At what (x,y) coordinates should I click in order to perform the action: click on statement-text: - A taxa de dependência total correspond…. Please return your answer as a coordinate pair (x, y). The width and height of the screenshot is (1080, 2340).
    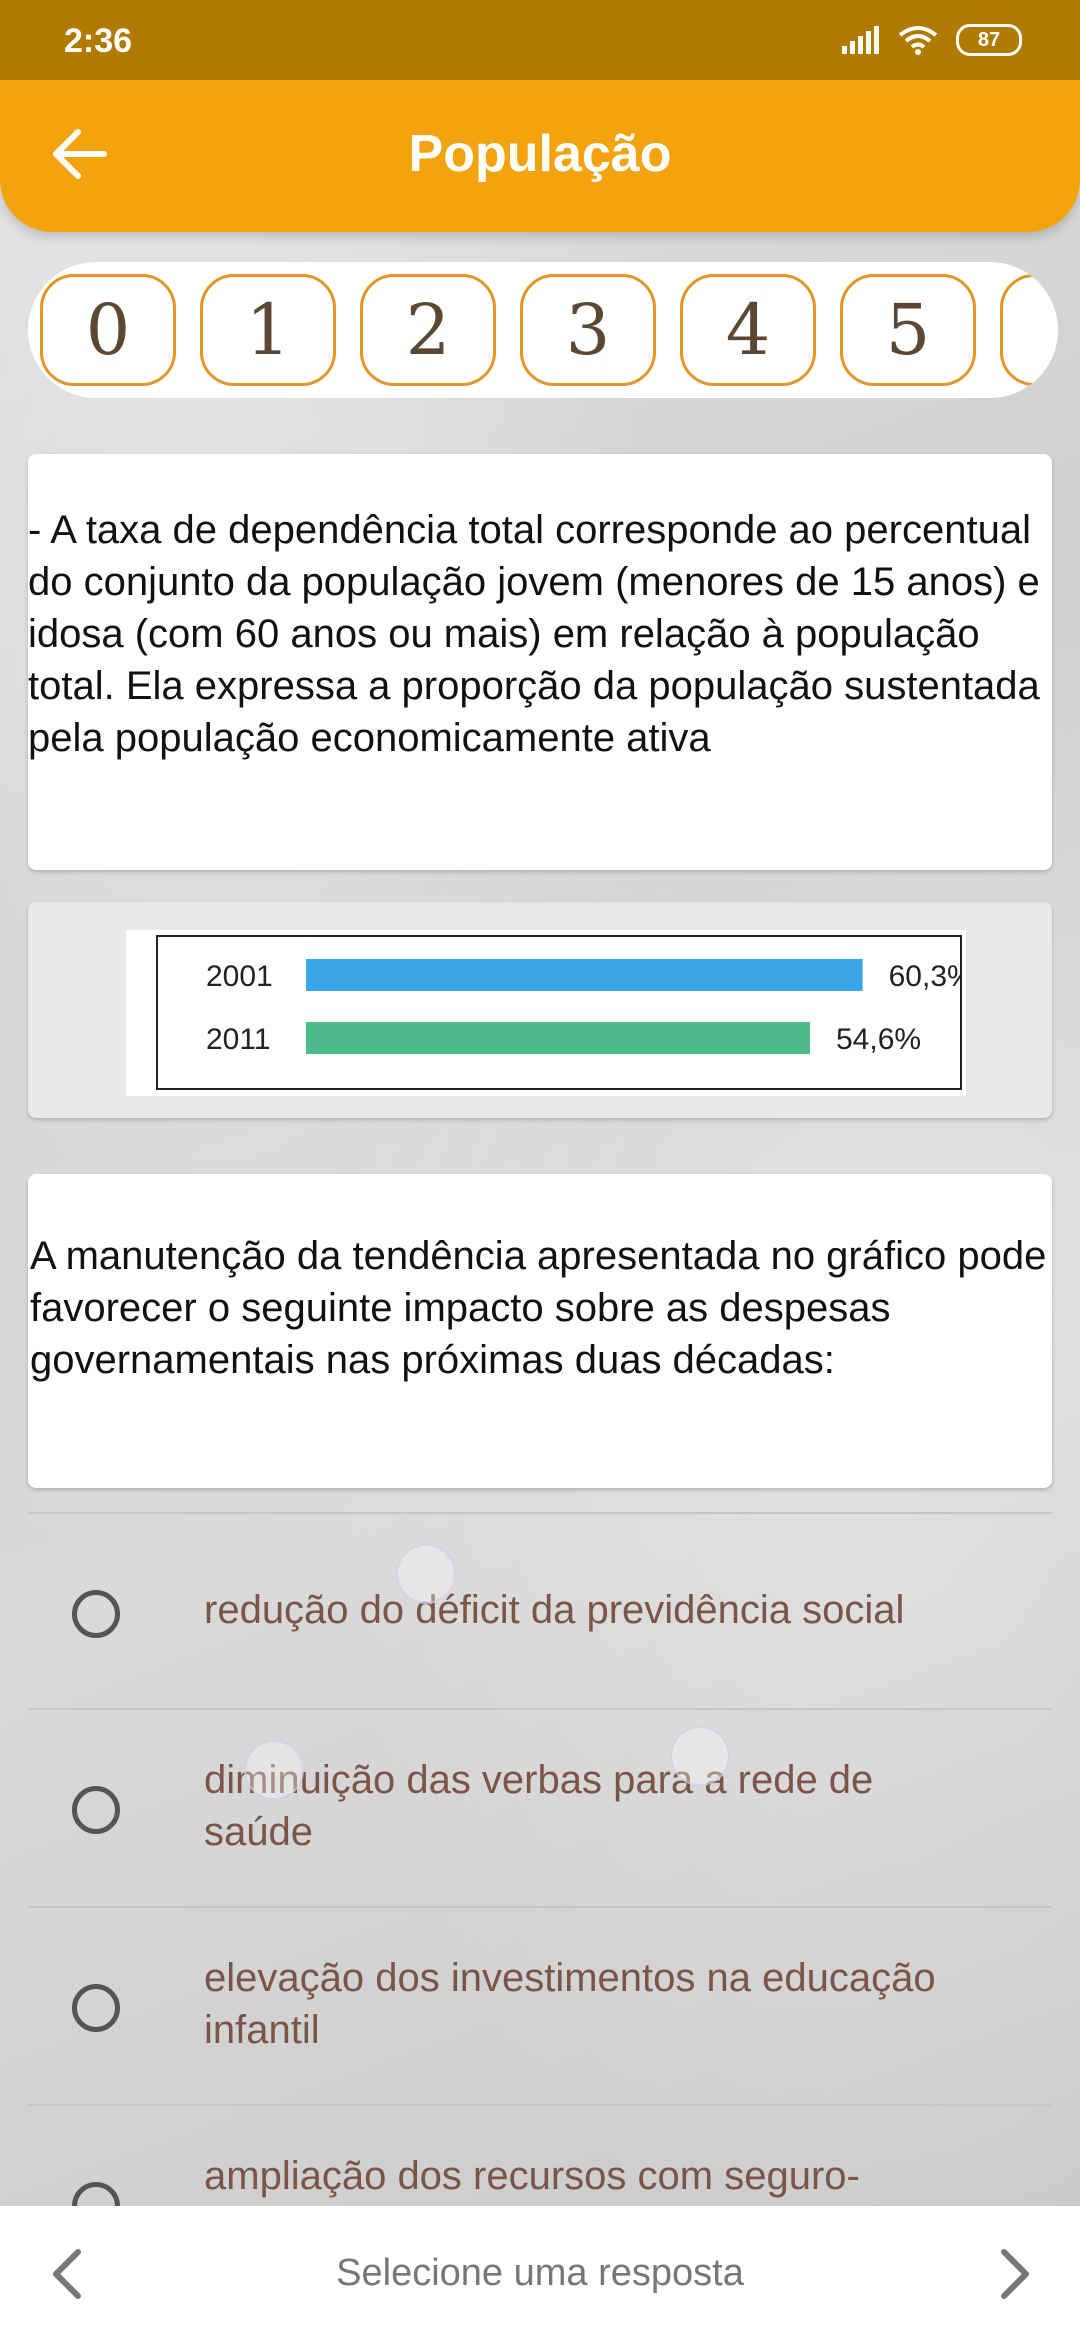
    Looking at the image, I should click on (534, 634).